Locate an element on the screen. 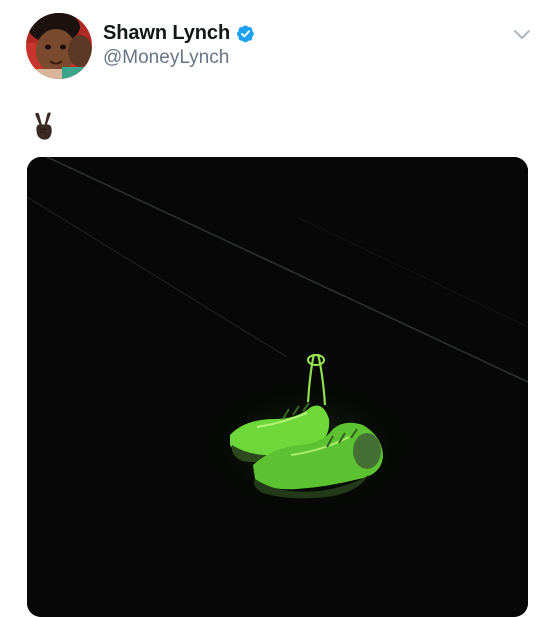 The image size is (555, 617). avatar-image is located at coordinates (59, 46).